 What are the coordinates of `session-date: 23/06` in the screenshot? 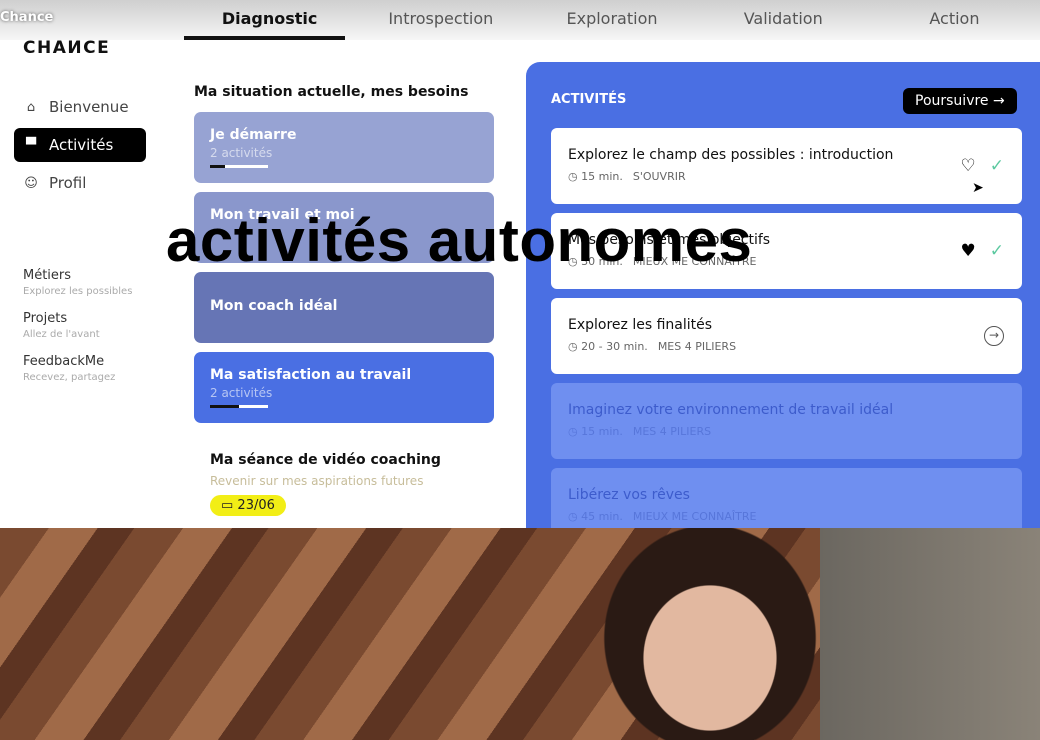 It's located at (256, 505).